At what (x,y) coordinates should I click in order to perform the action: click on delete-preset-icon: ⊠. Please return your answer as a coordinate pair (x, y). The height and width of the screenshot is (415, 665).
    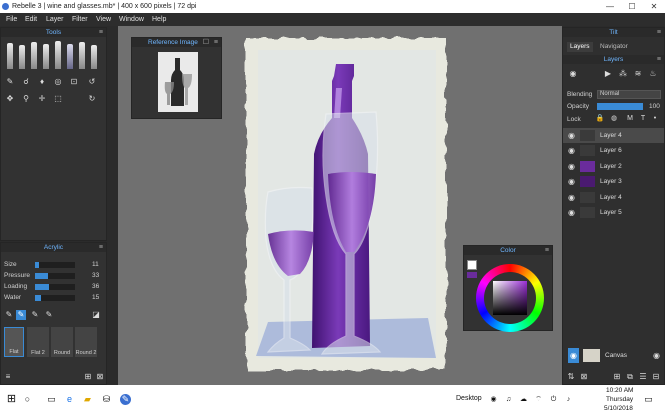
    Looking at the image, I should click on (100, 377).